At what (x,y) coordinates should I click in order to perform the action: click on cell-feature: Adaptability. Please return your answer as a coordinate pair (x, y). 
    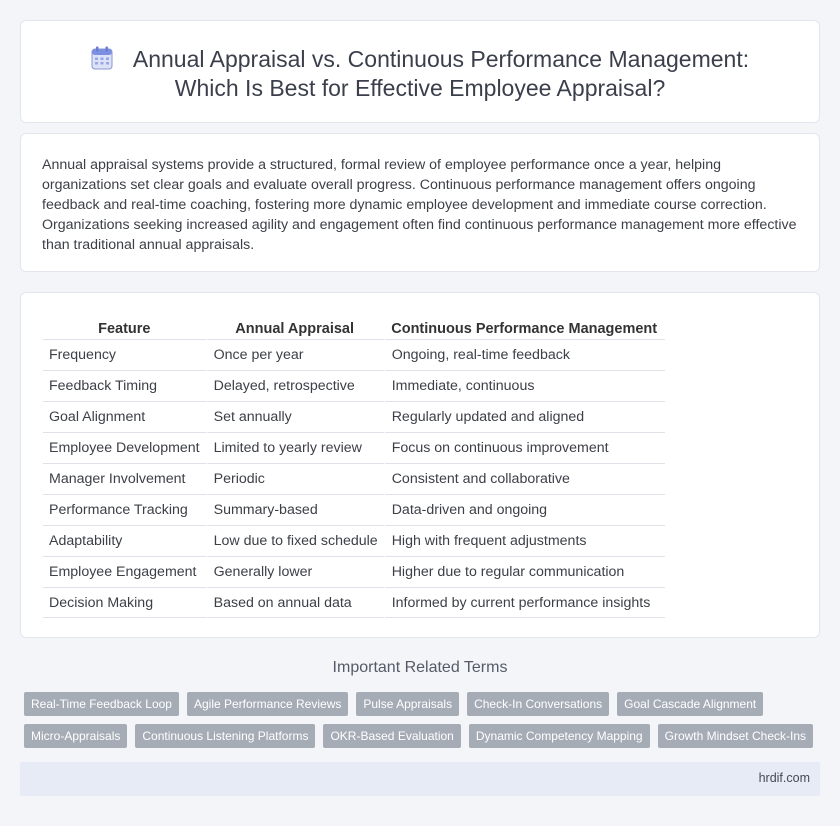
    Looking at the image, I should click on (124, 540).